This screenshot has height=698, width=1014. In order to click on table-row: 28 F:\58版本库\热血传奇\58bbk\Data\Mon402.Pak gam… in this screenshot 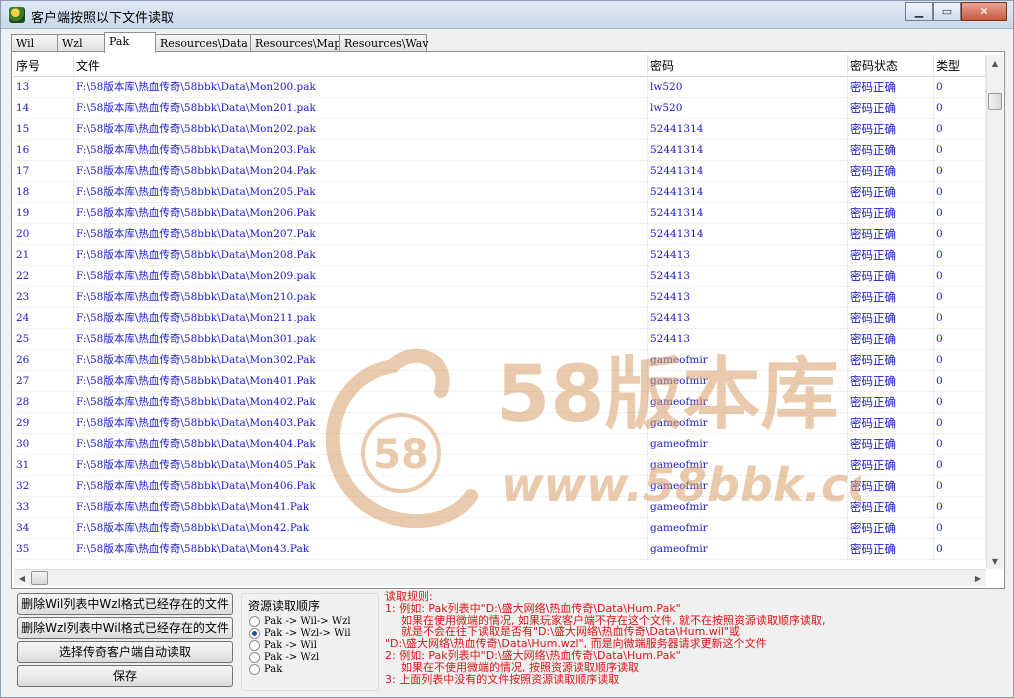, I will do `click(500, 402)`.